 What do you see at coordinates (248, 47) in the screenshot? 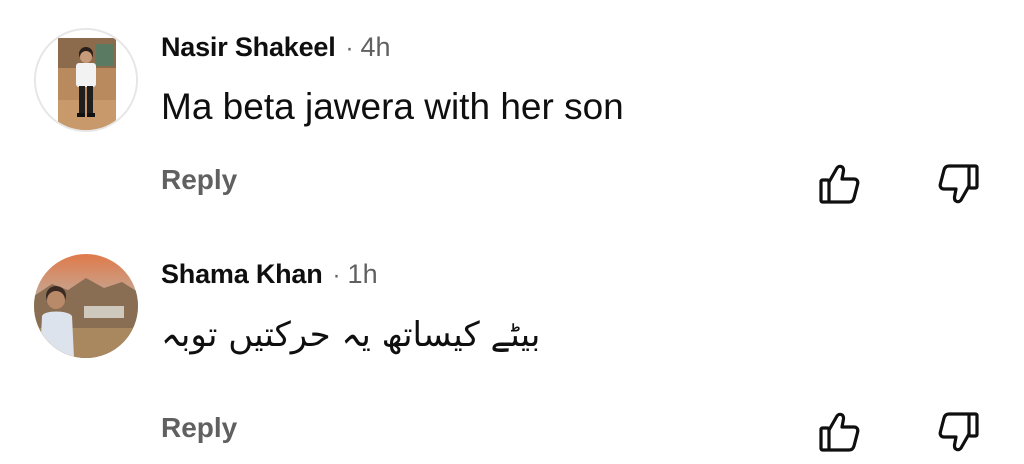
I see `author-name: Nasir Shakeel` at bounding box center [248, 47].